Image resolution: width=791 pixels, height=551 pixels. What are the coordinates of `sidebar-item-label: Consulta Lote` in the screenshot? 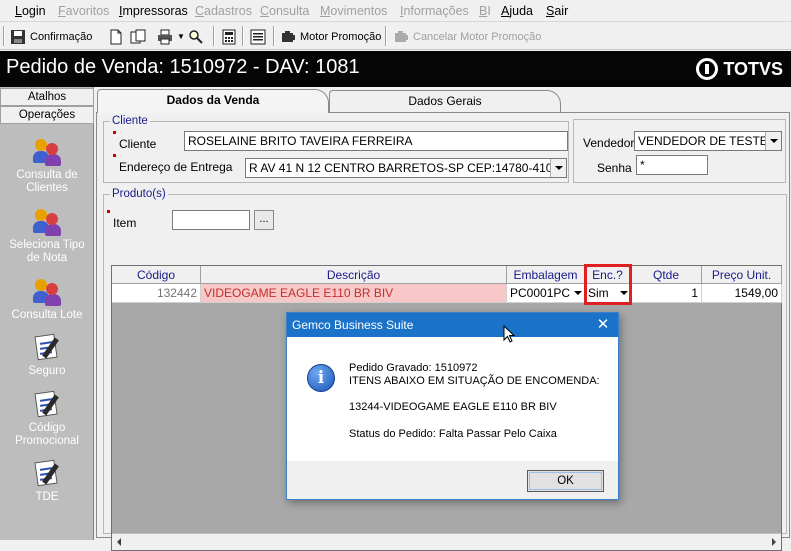 It's located at (47, 315).